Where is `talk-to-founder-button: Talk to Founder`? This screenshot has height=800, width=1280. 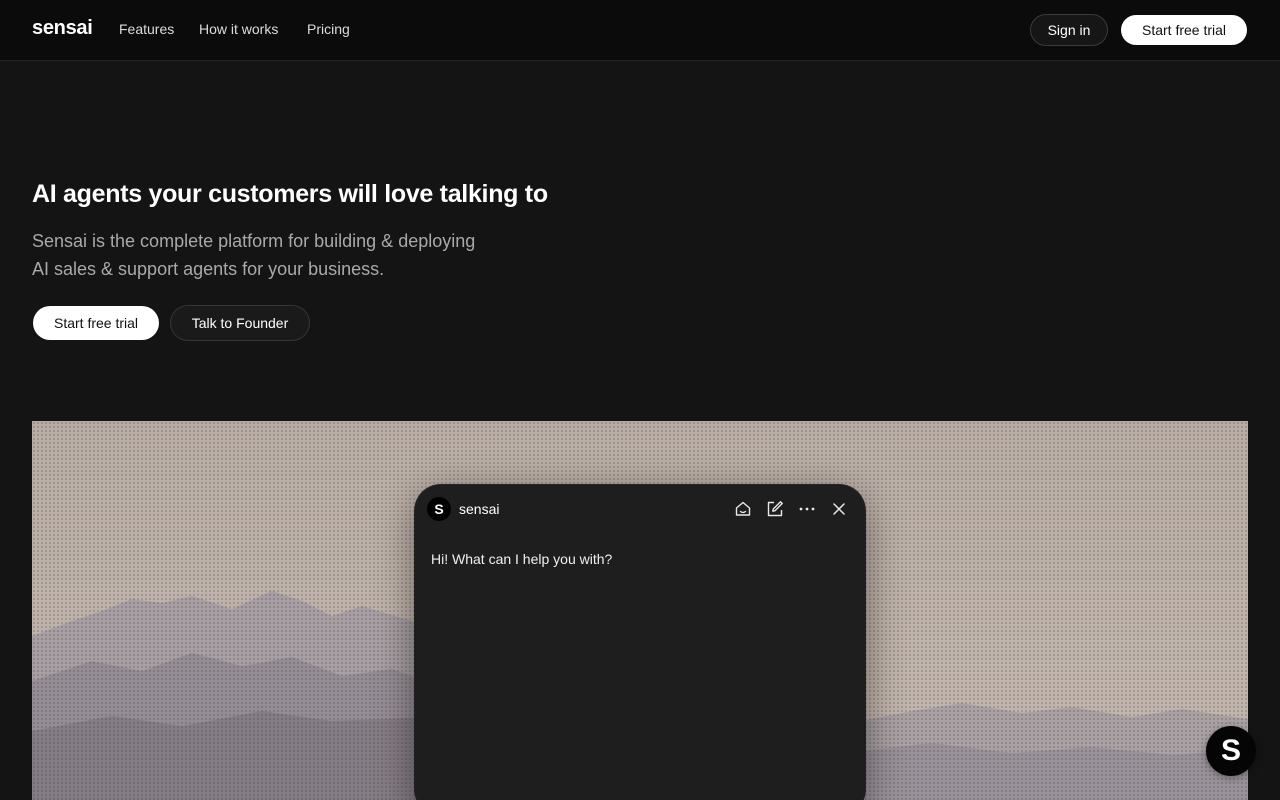 talk-to-founder-button: Talk to Founder is located at coordinates (240, 323).